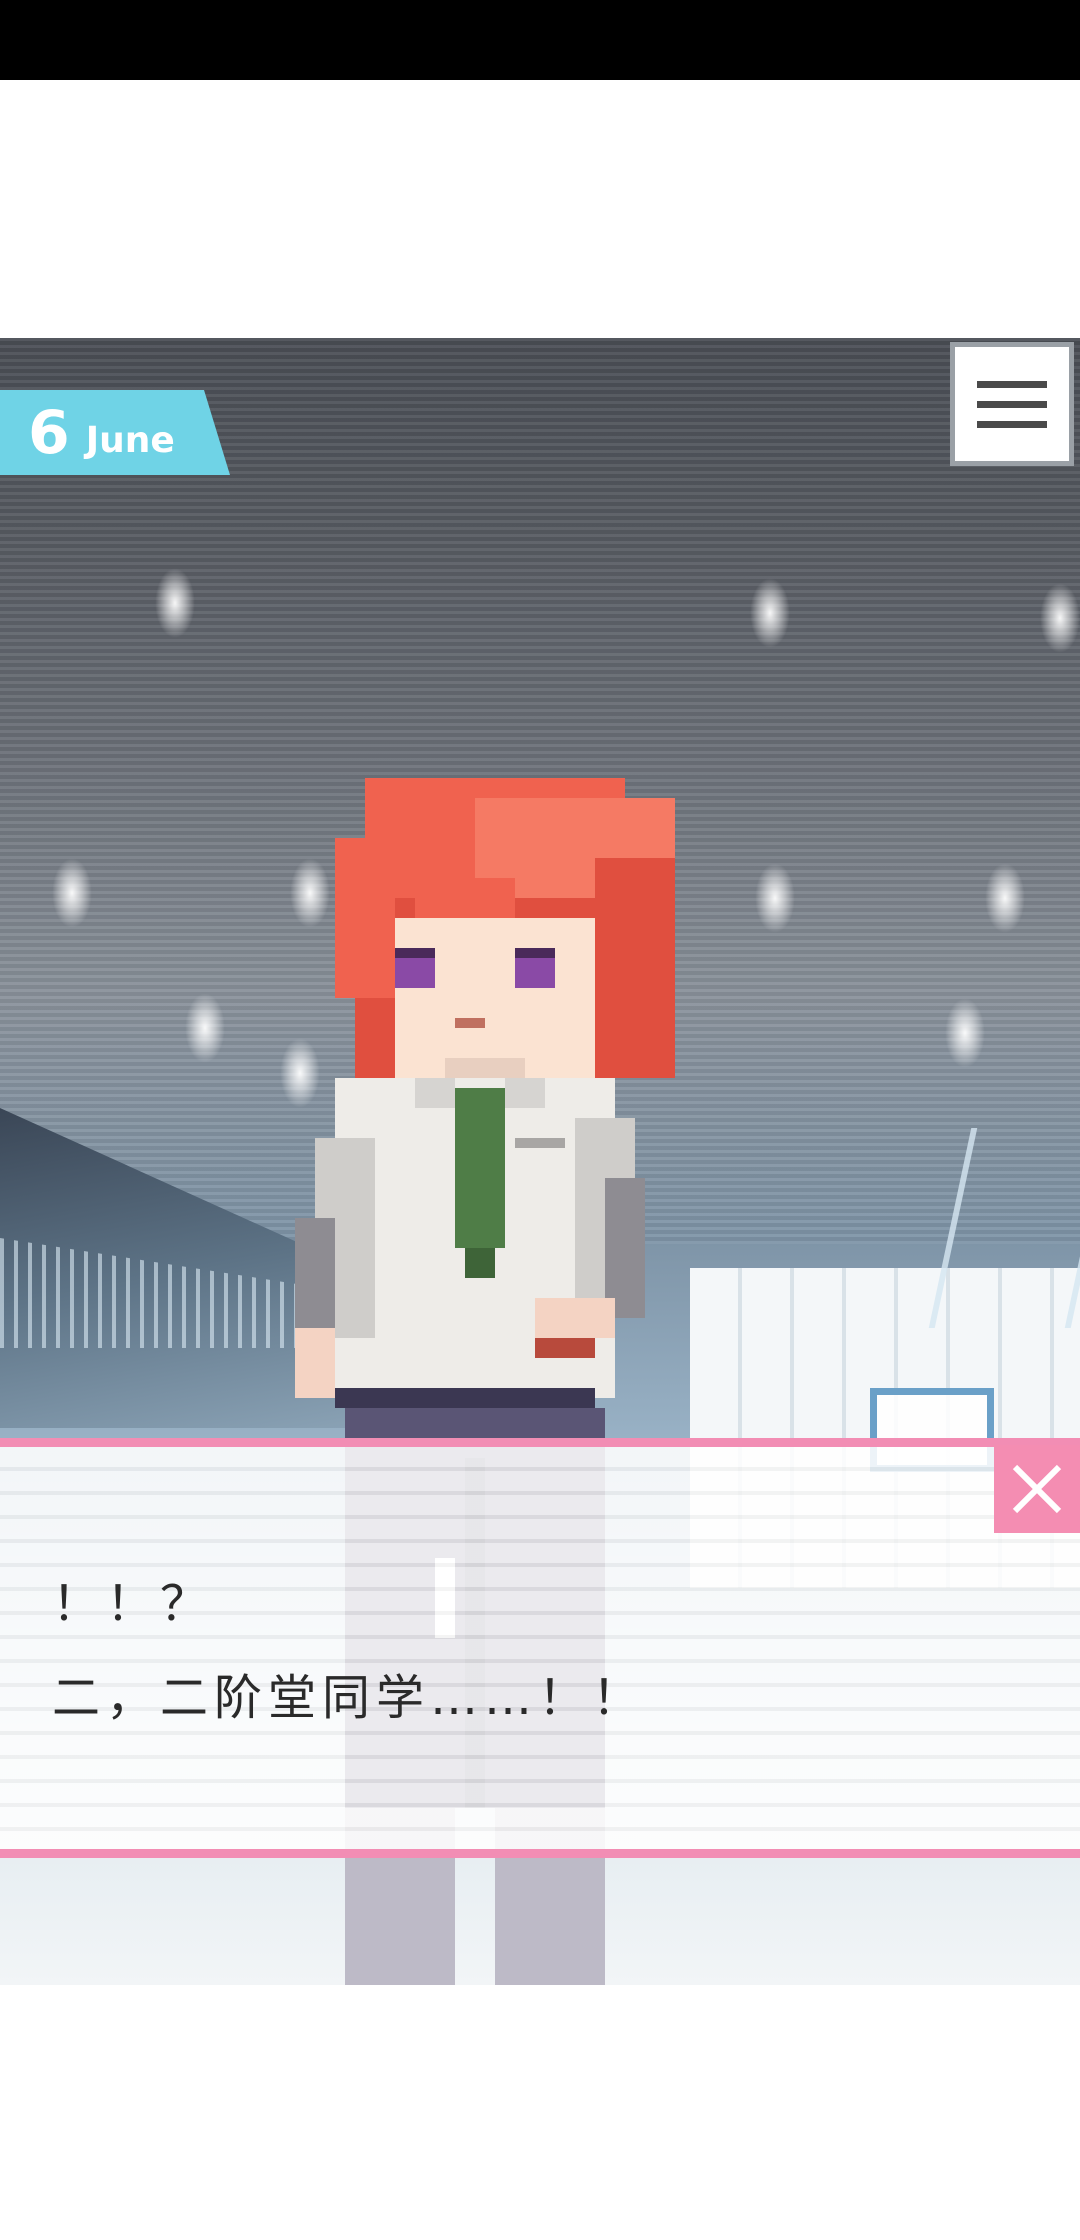 This screenshot has width=1080, height=2240. What do you see at coordinates (349, 1651) in the screenshot?
I see `dialogue-text: ！！？ 二，二阶堂同学……！！` at bounding box center [349, 1651].